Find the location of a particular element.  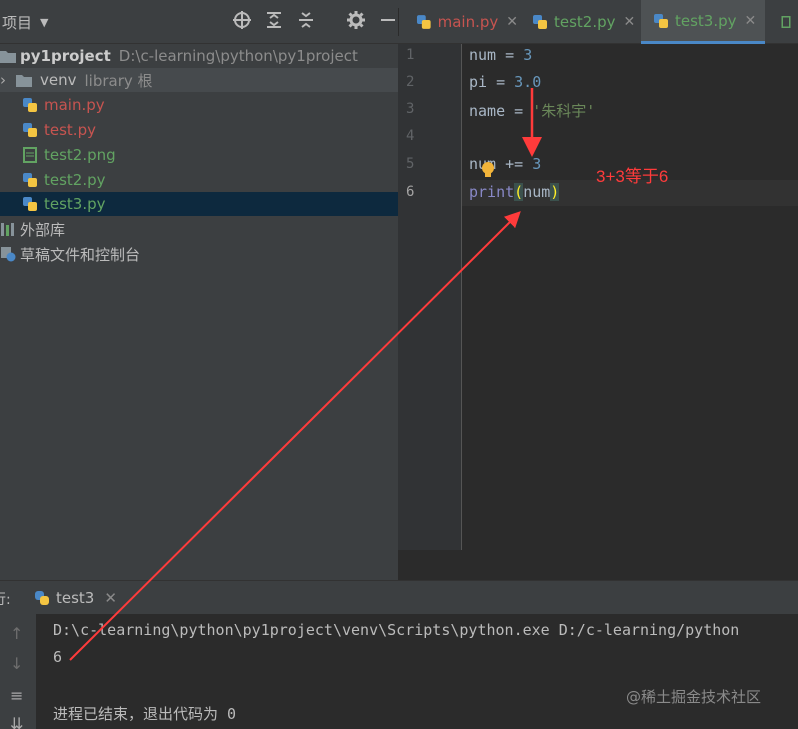

scratches-icon is located at coordinates (8, 254).